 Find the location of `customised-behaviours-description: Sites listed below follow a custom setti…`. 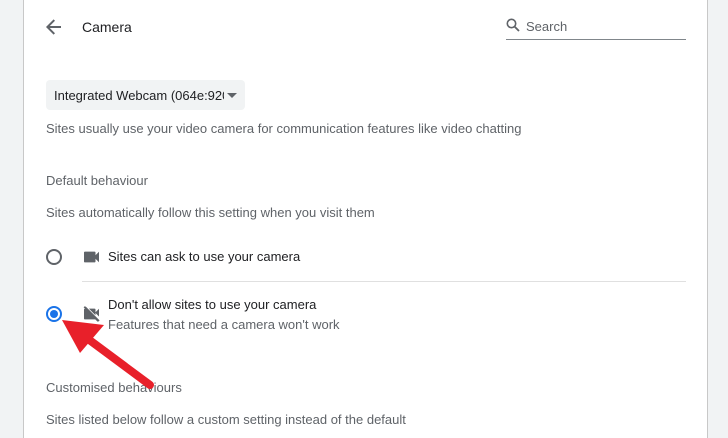

customised-behaviours-description: Sites listed below follow a custom setti… is located at coordinates (226, 419).